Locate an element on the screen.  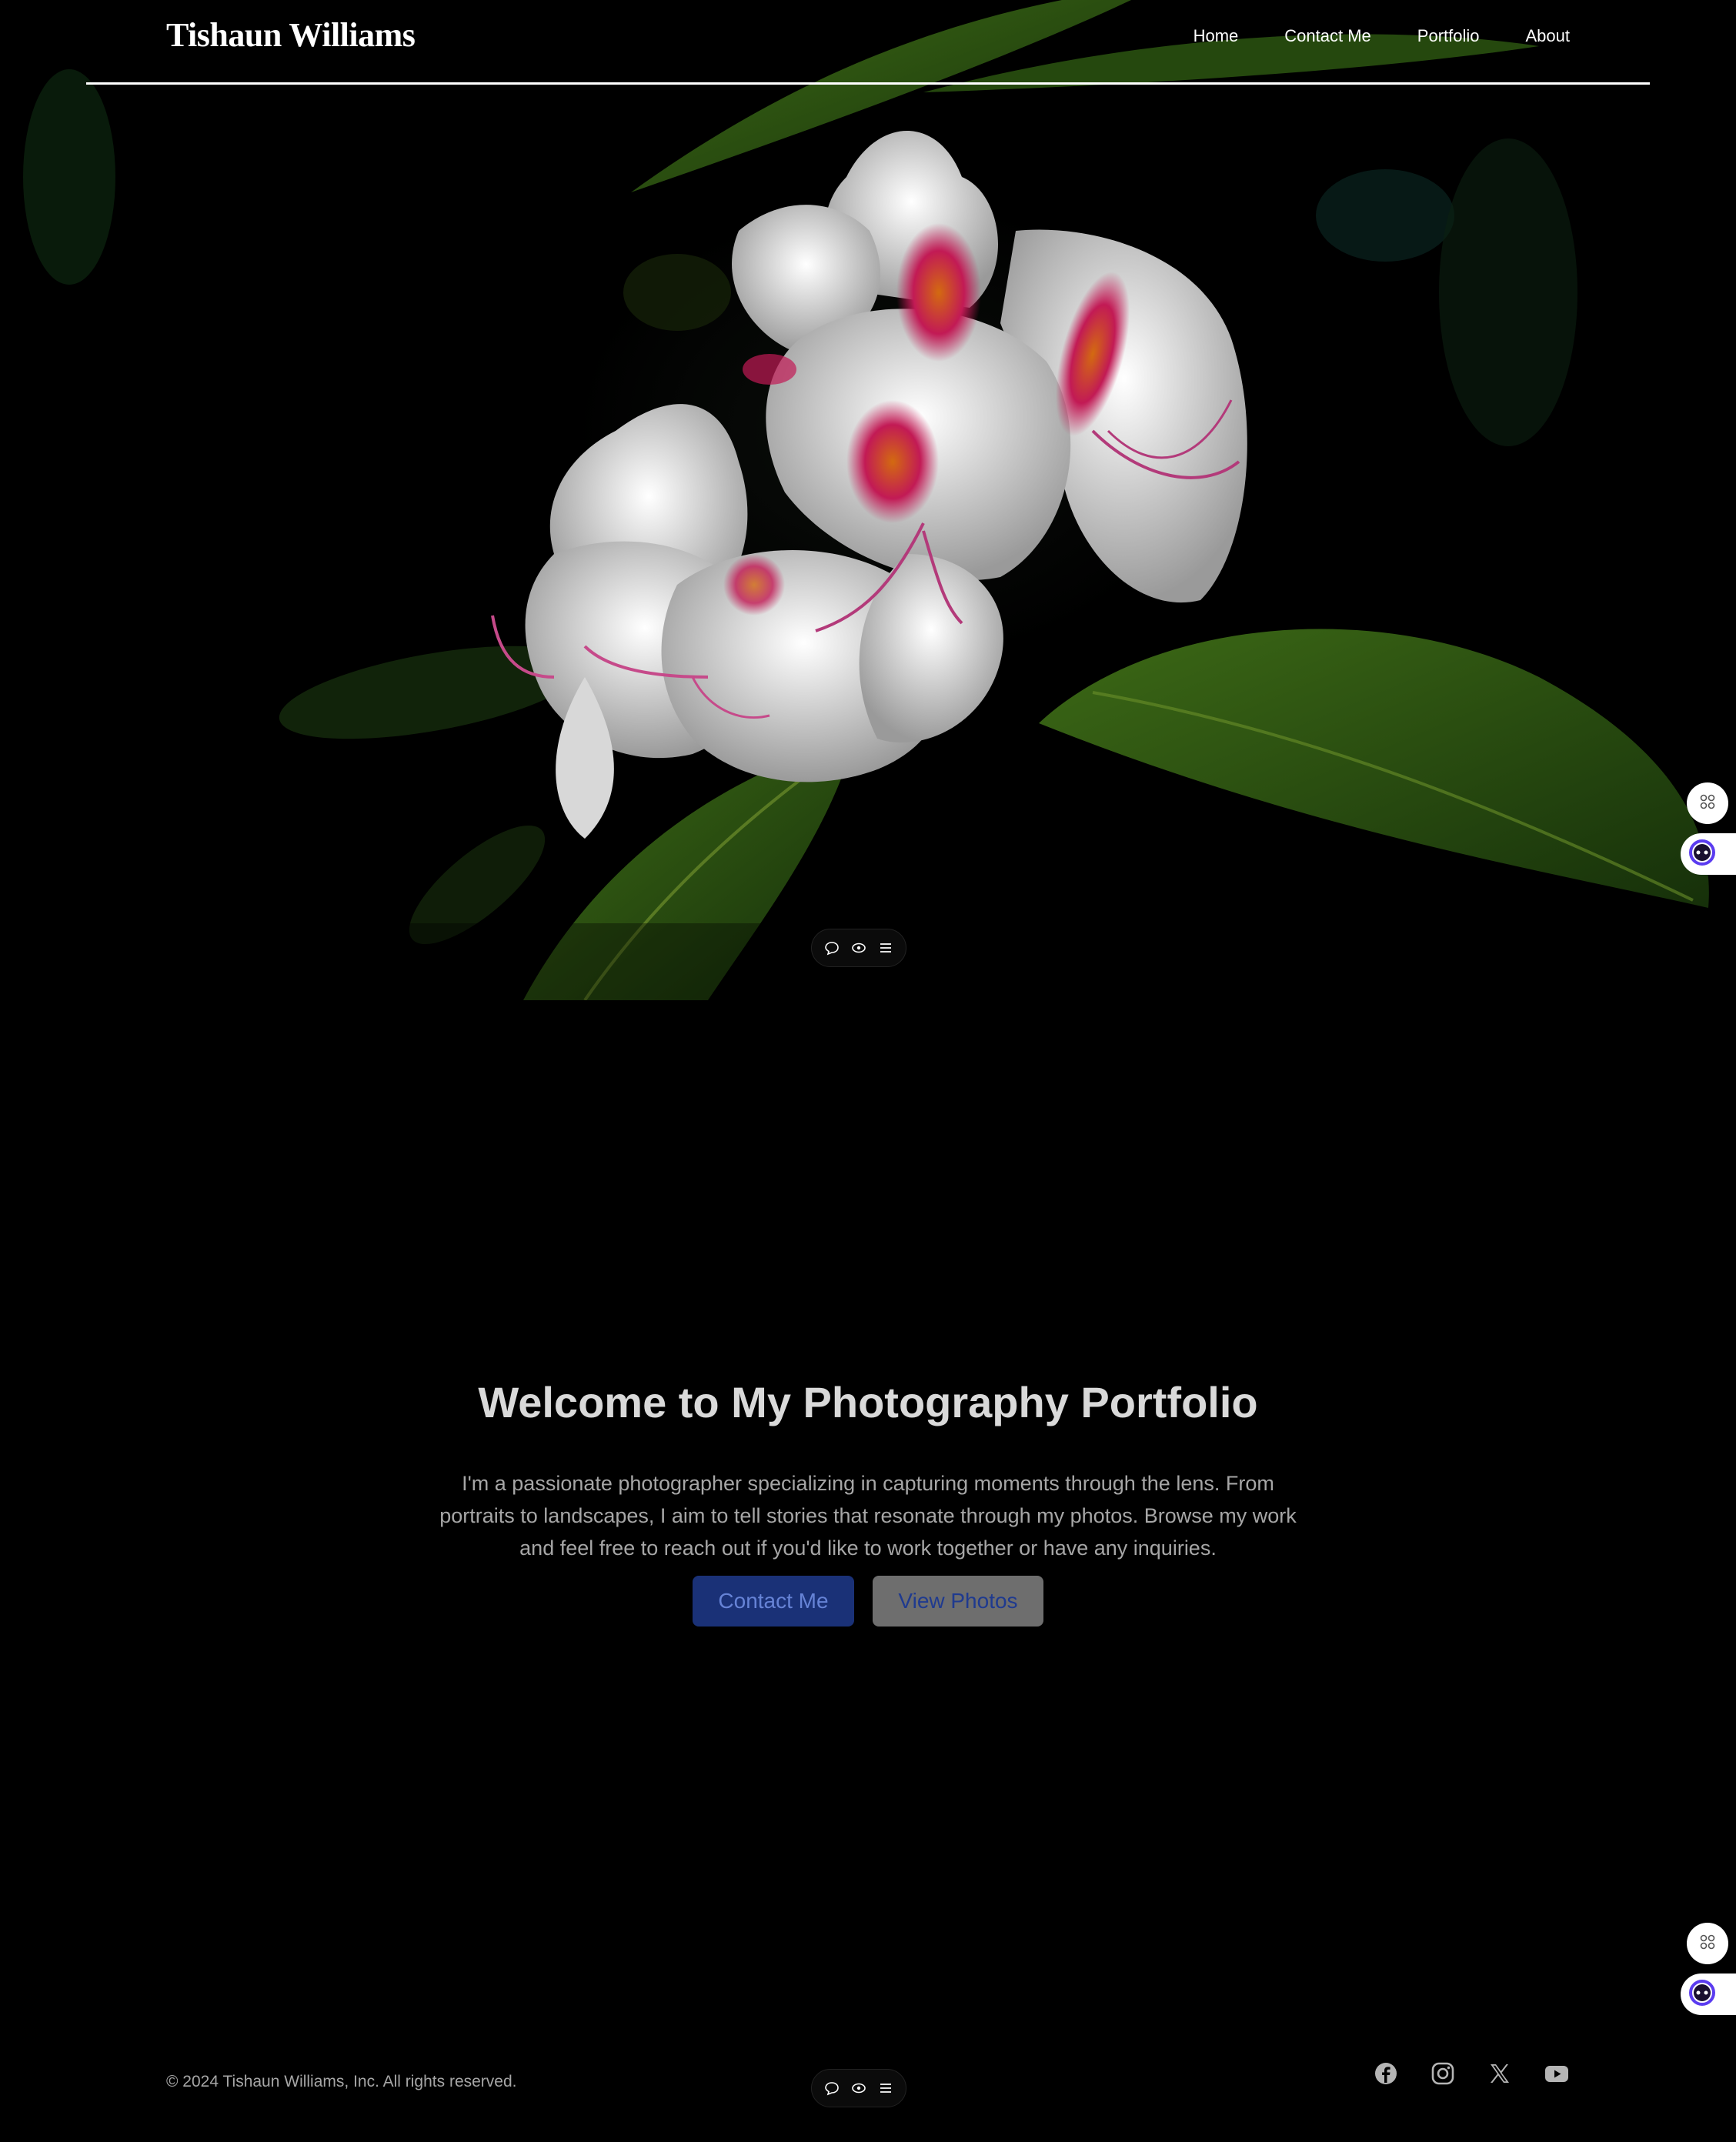
nav-portfolio: Portfolio is located at coordinates (1448, 36).